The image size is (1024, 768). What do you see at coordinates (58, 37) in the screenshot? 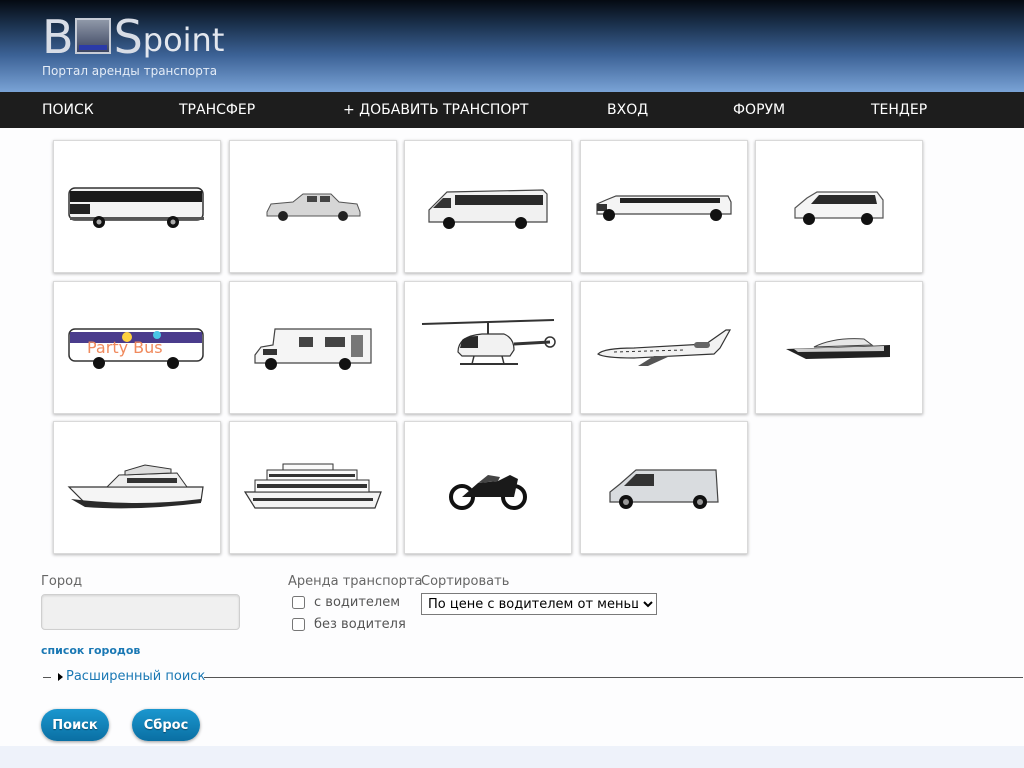
I see `logo-letter-b: B` at bounding box center [58, 37].